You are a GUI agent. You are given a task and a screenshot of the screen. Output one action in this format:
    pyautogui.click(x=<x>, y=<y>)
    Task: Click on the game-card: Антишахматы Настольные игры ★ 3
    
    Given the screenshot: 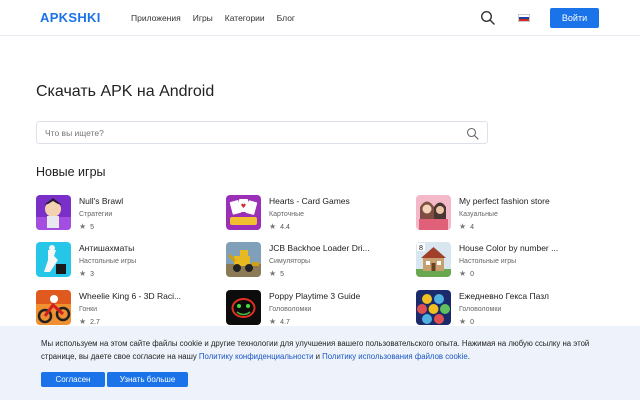 What is the action you would take?
    pyautogui.click(x=126, y=262)
    